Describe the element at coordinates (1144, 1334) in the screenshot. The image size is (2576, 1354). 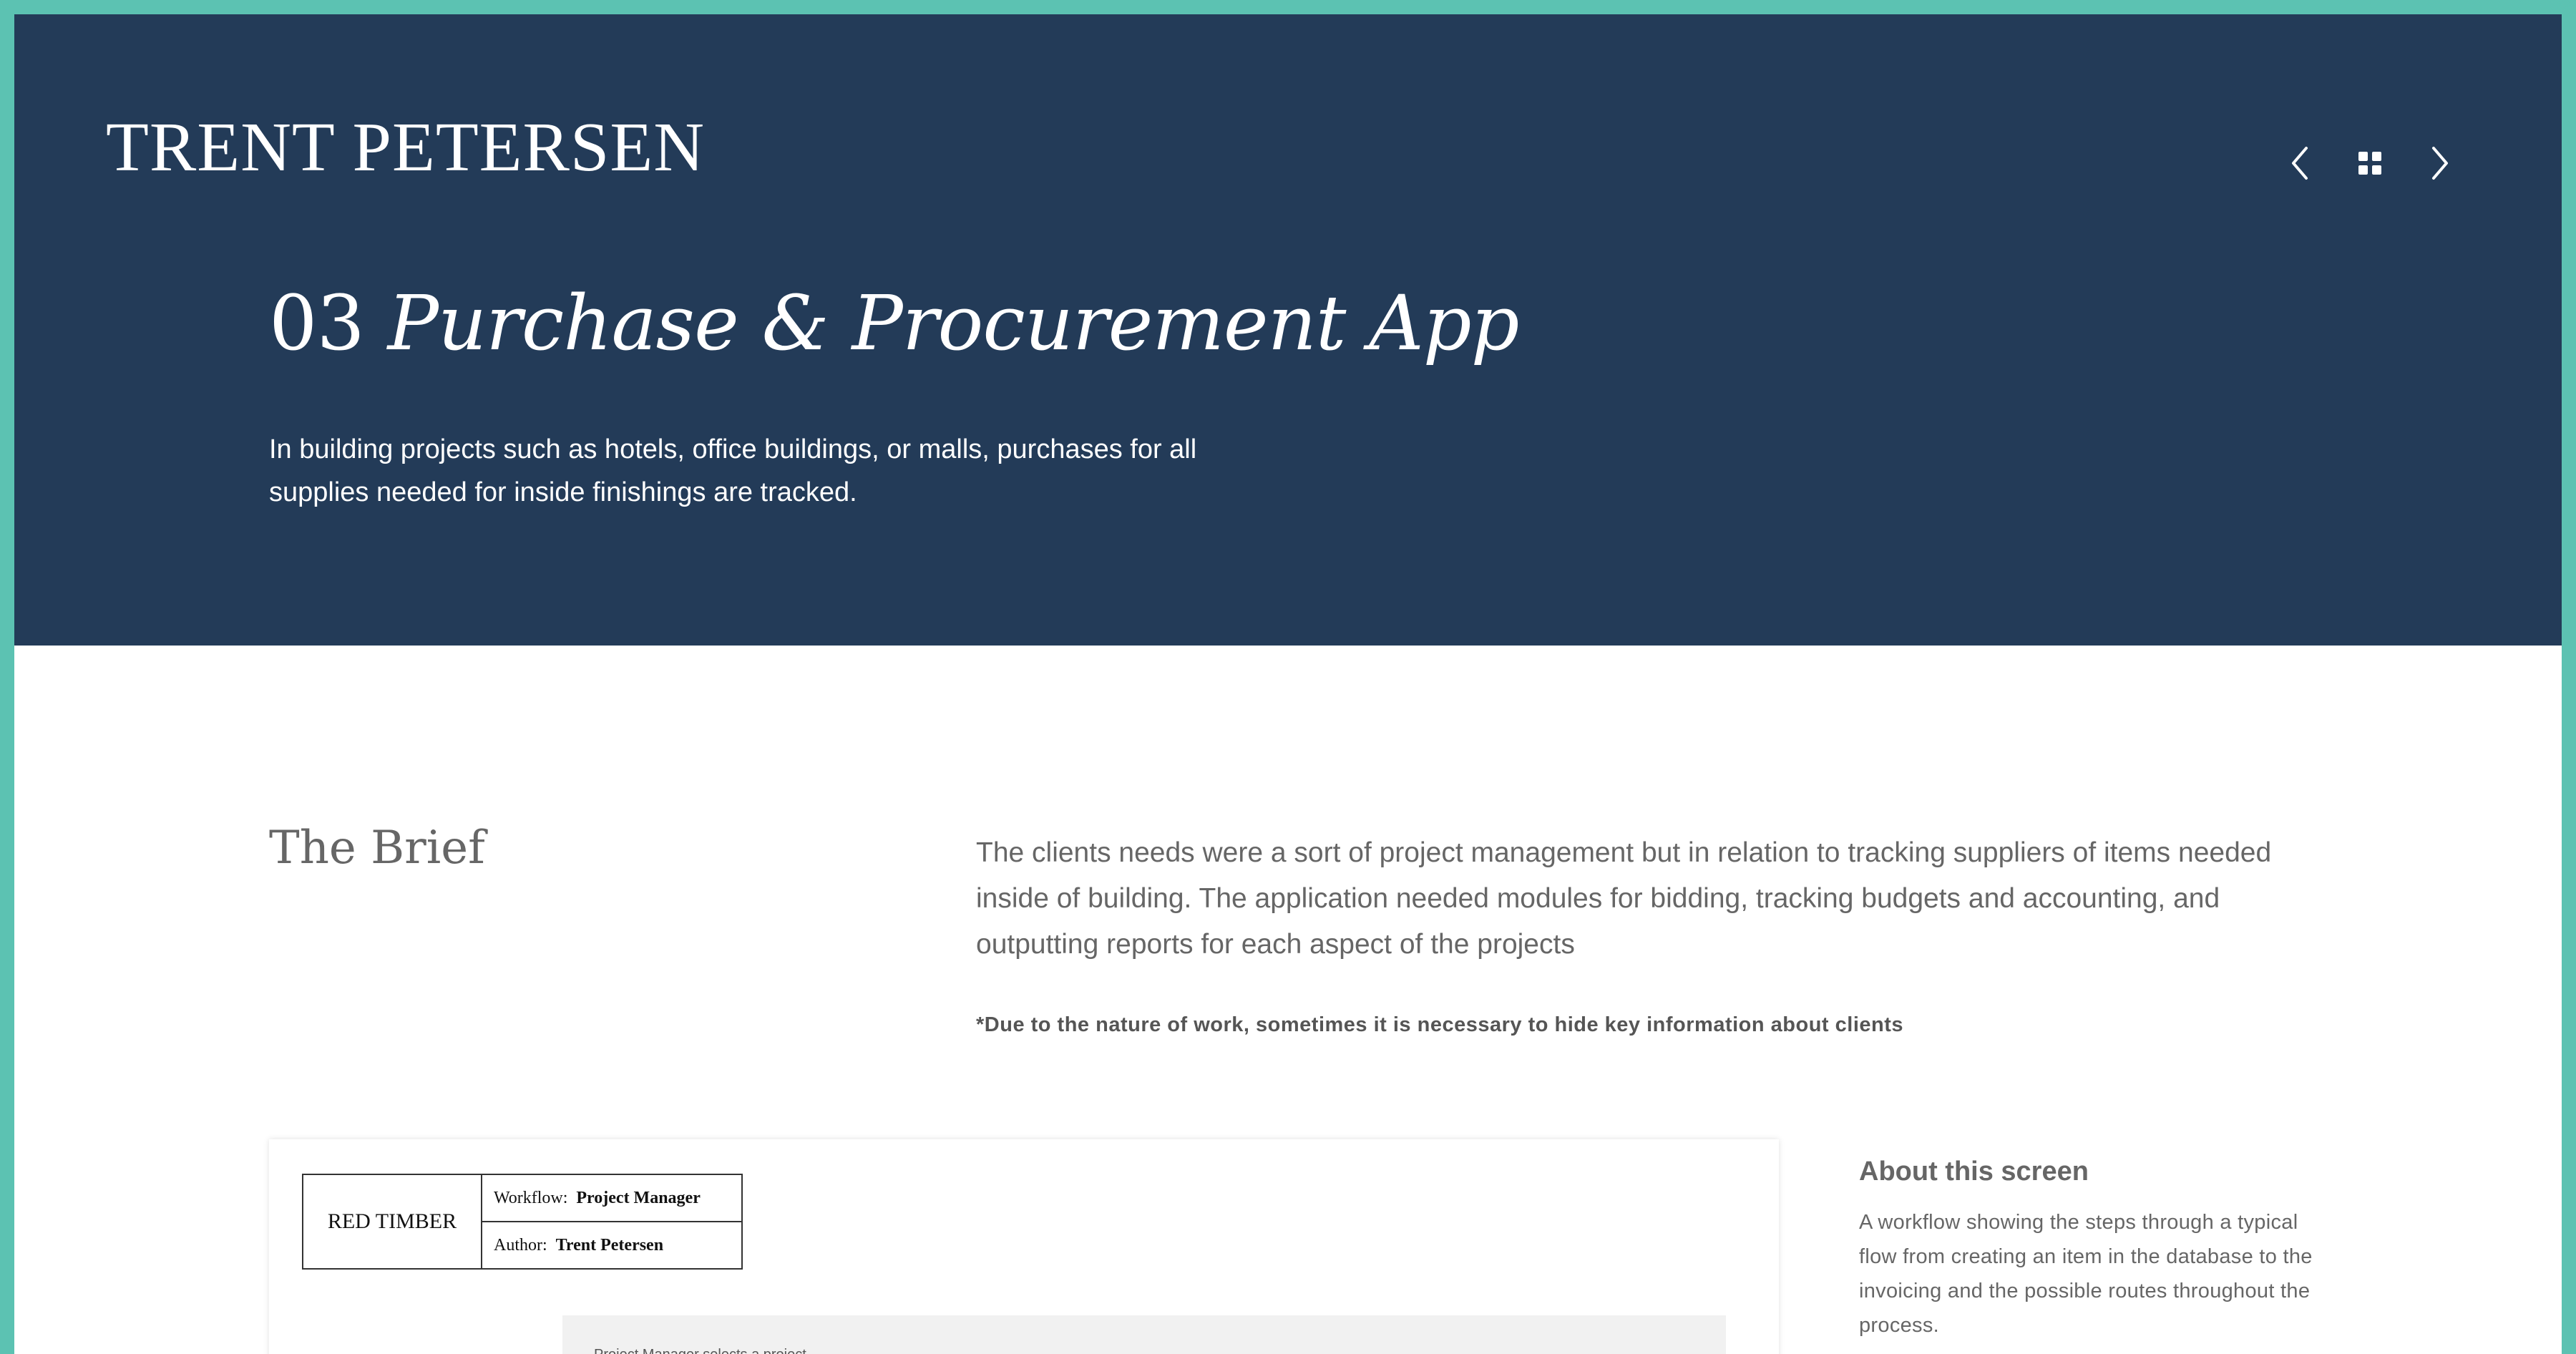
I see `workflow-step-box: Project Manager selects a project` at that location.